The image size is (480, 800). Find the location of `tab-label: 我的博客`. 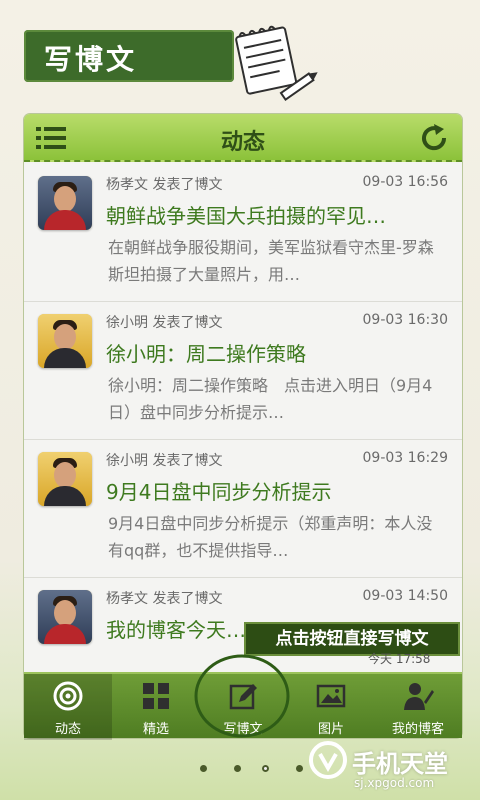

tab-label: 我的博客 is located at coordinates (417, 729).